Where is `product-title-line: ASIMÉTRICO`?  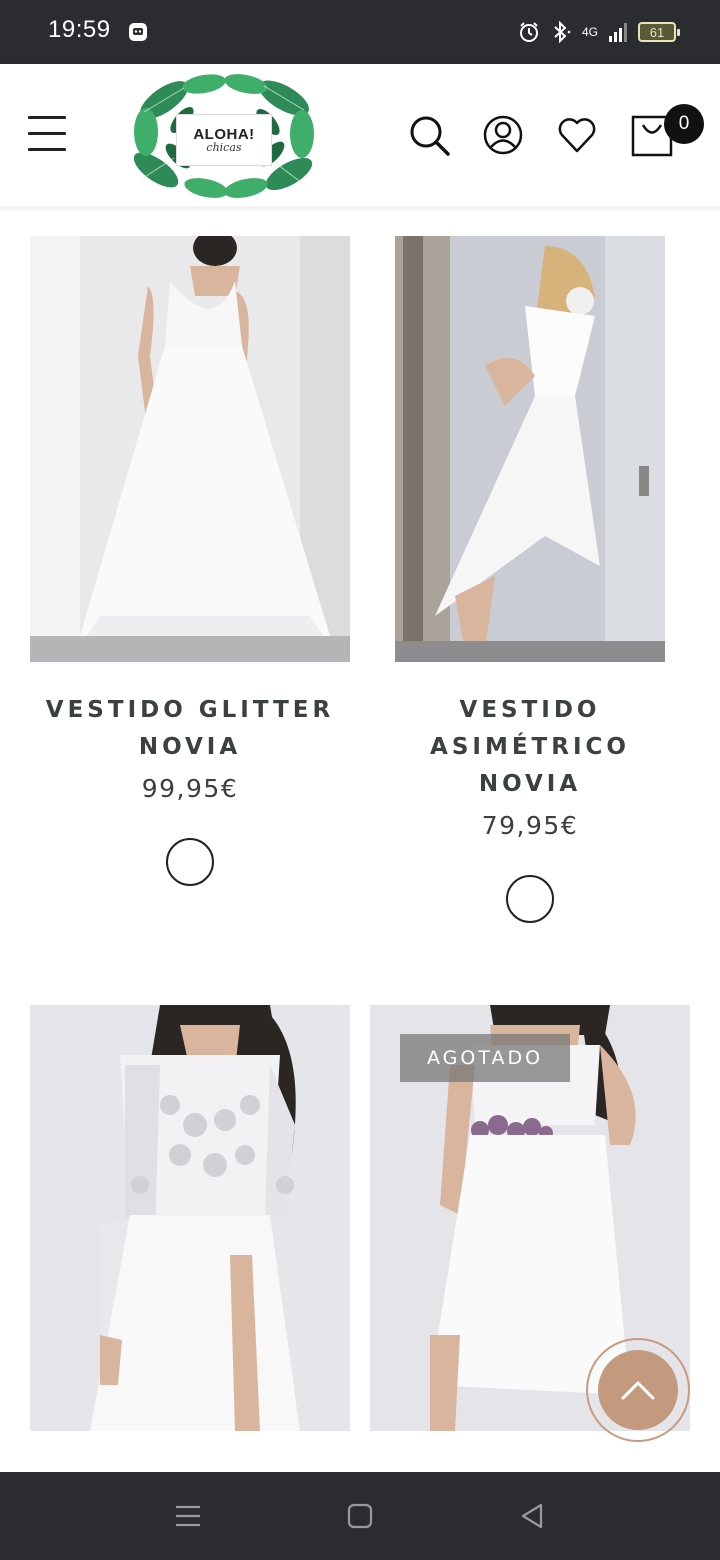 product-title-line: ASIMÉTRICO is located at coordinates (530, 747).